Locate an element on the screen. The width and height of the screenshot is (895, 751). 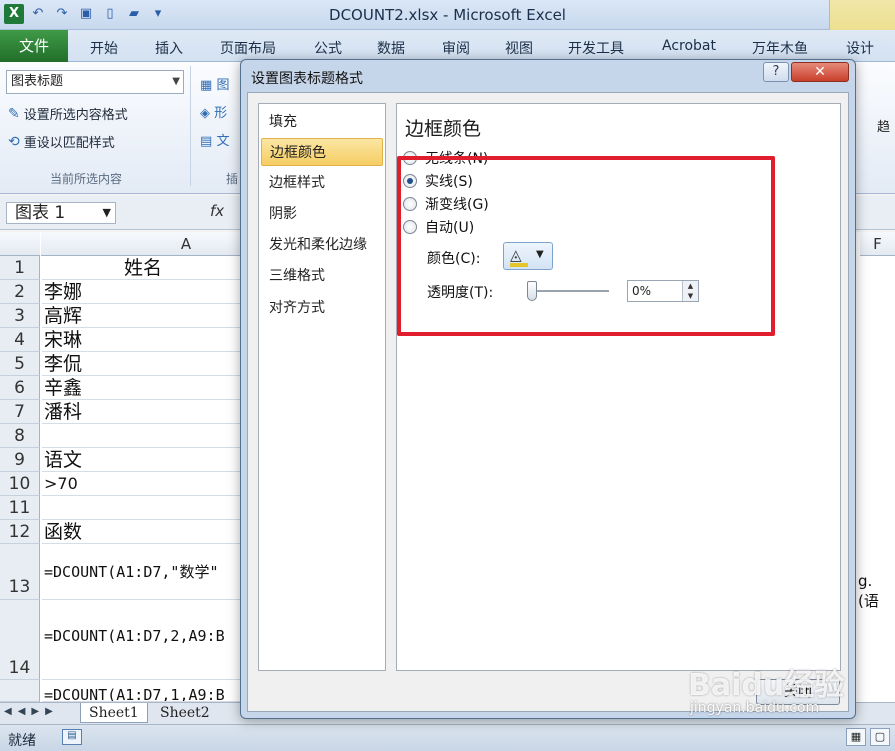
category-fill: 填充 is located at coordinates (322, 122).